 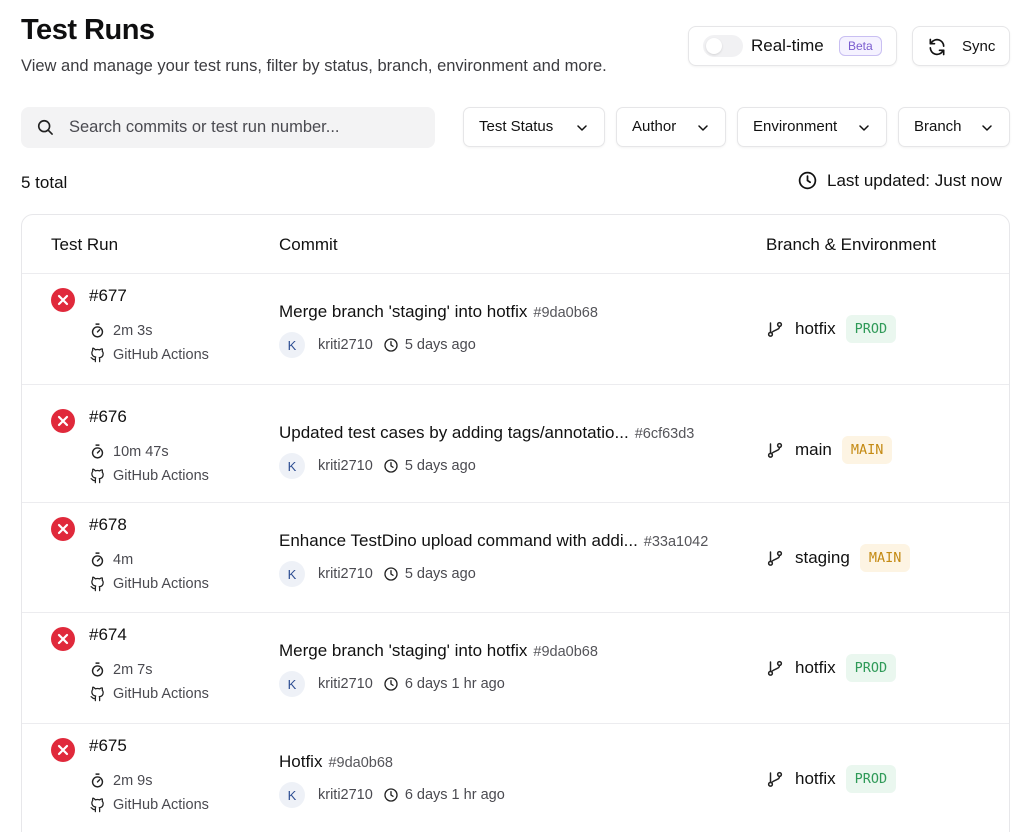 I want to click on search-input, so click(x=244, y=127).